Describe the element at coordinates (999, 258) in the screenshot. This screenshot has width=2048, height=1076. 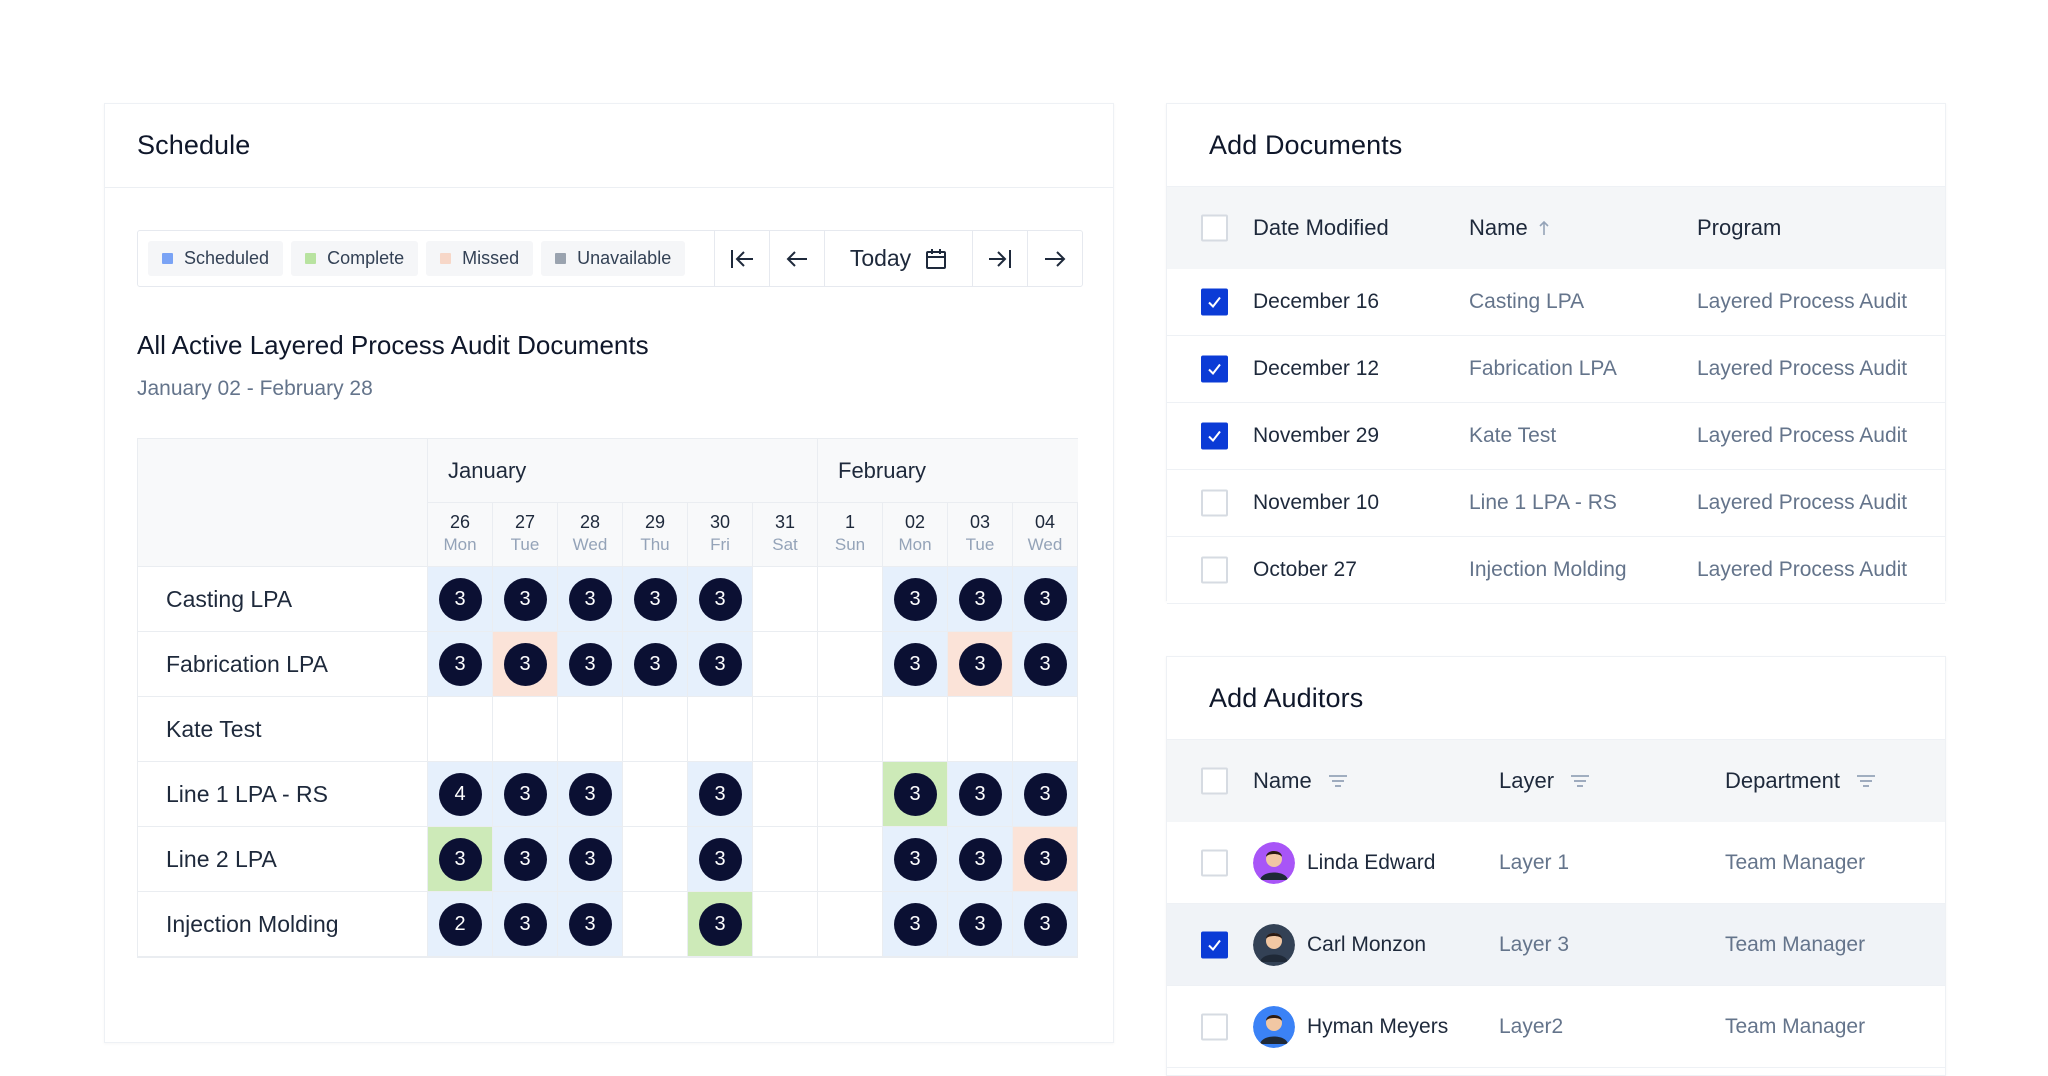
I see `last-page-button` at that location.